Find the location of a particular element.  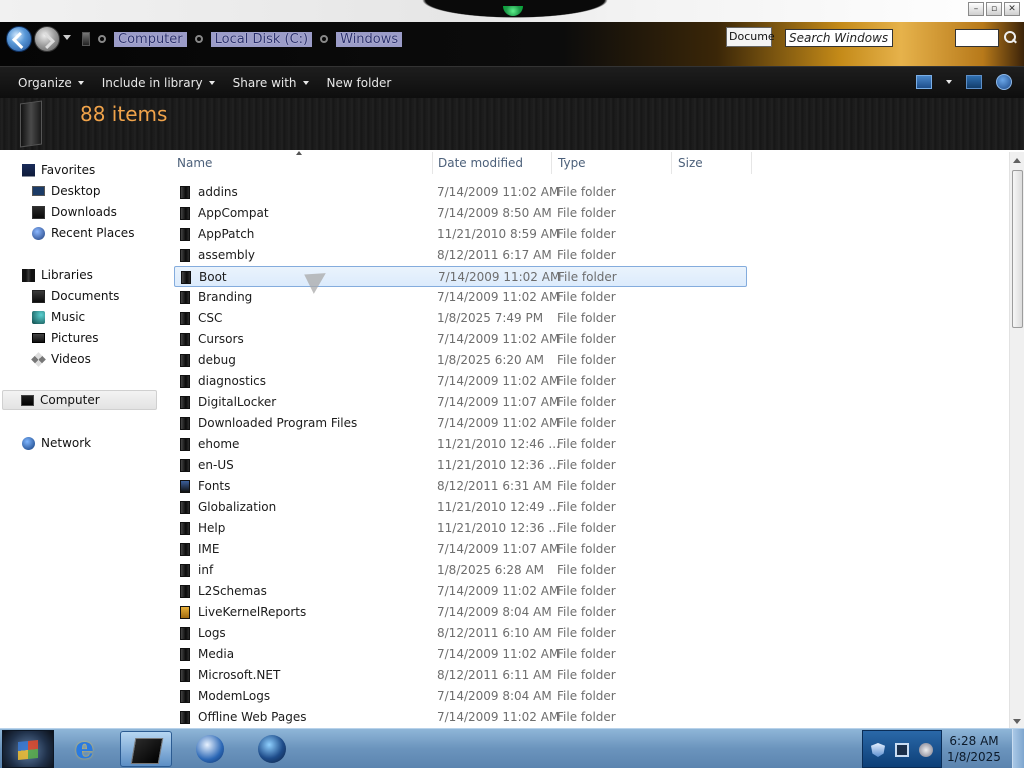

vertical-scrollbar is located at coordinates (1016, 440).